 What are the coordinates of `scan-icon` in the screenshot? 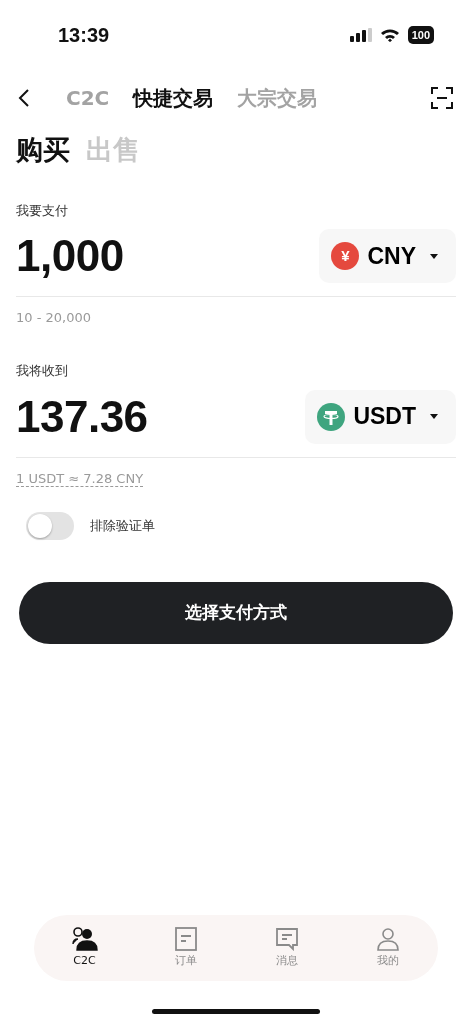 It's located at (442, 98).